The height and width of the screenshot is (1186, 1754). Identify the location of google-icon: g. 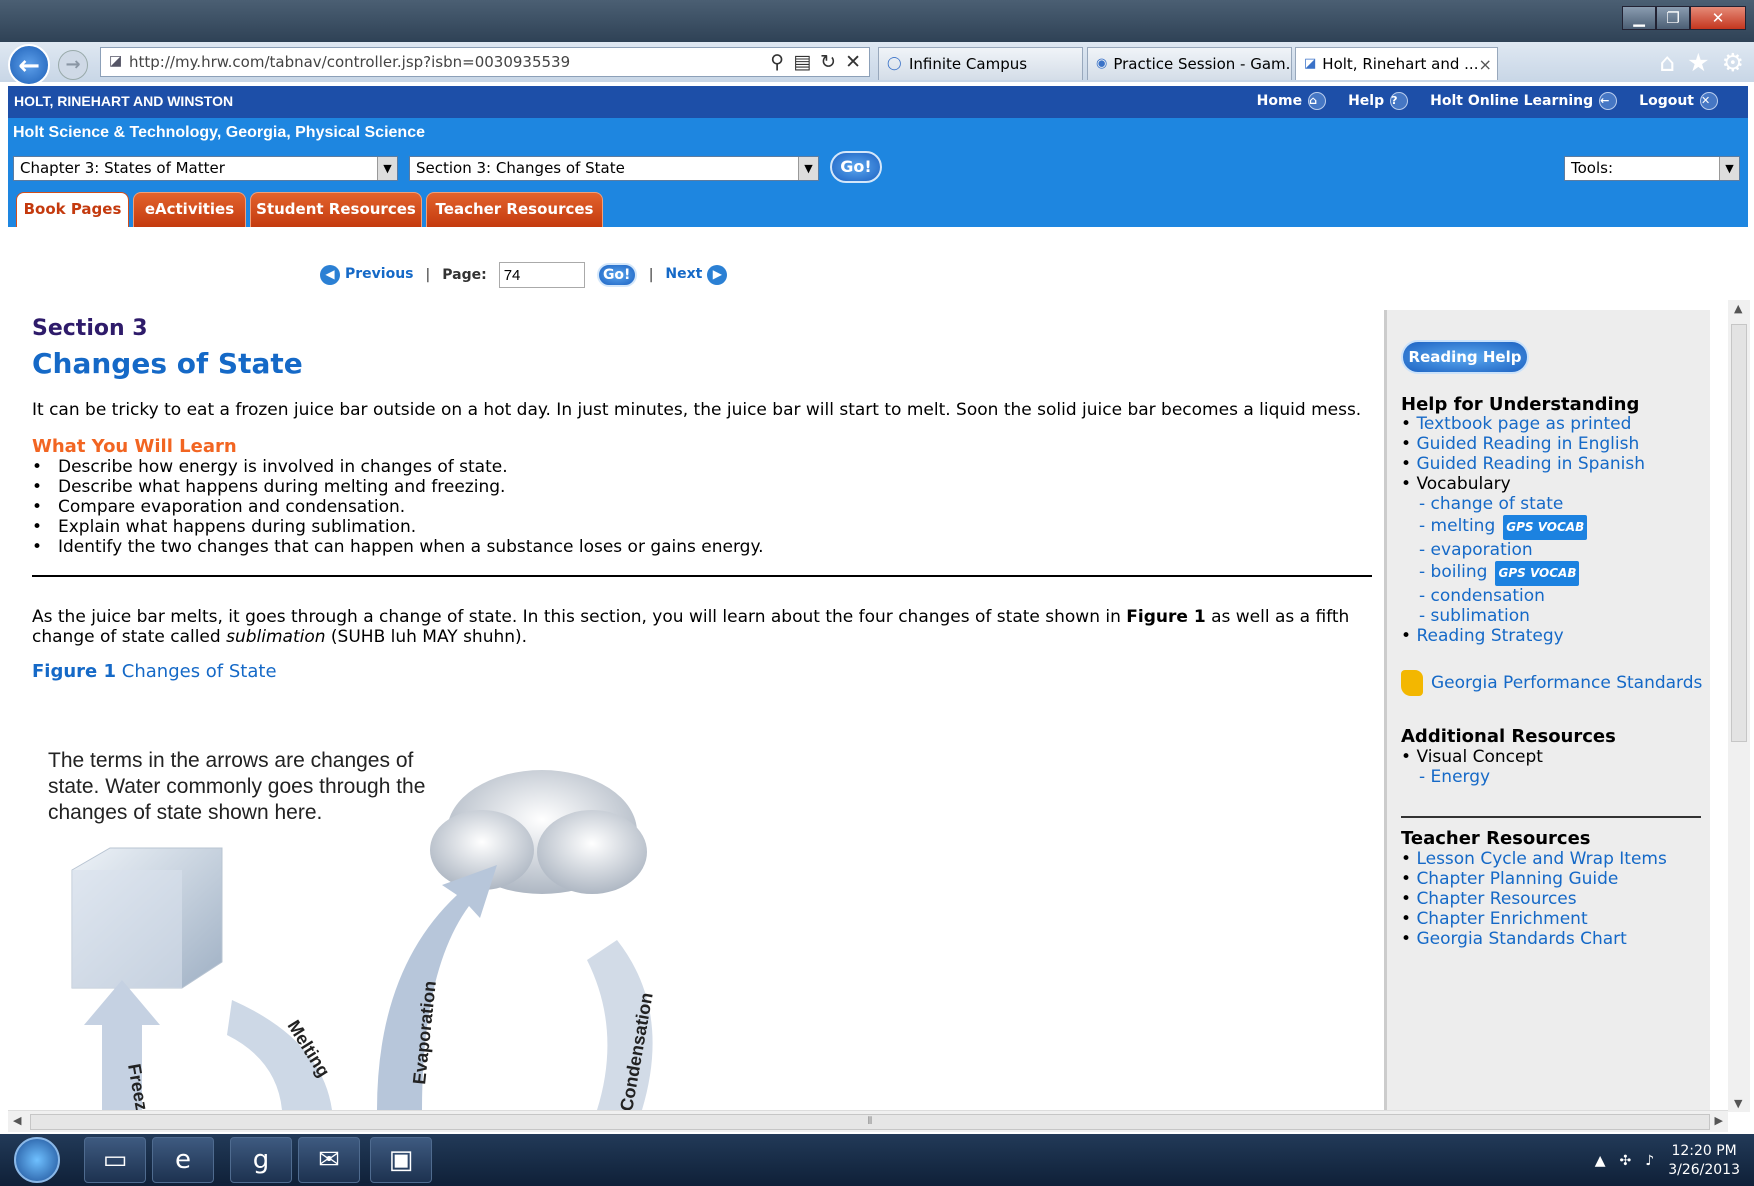
(261, 1160).